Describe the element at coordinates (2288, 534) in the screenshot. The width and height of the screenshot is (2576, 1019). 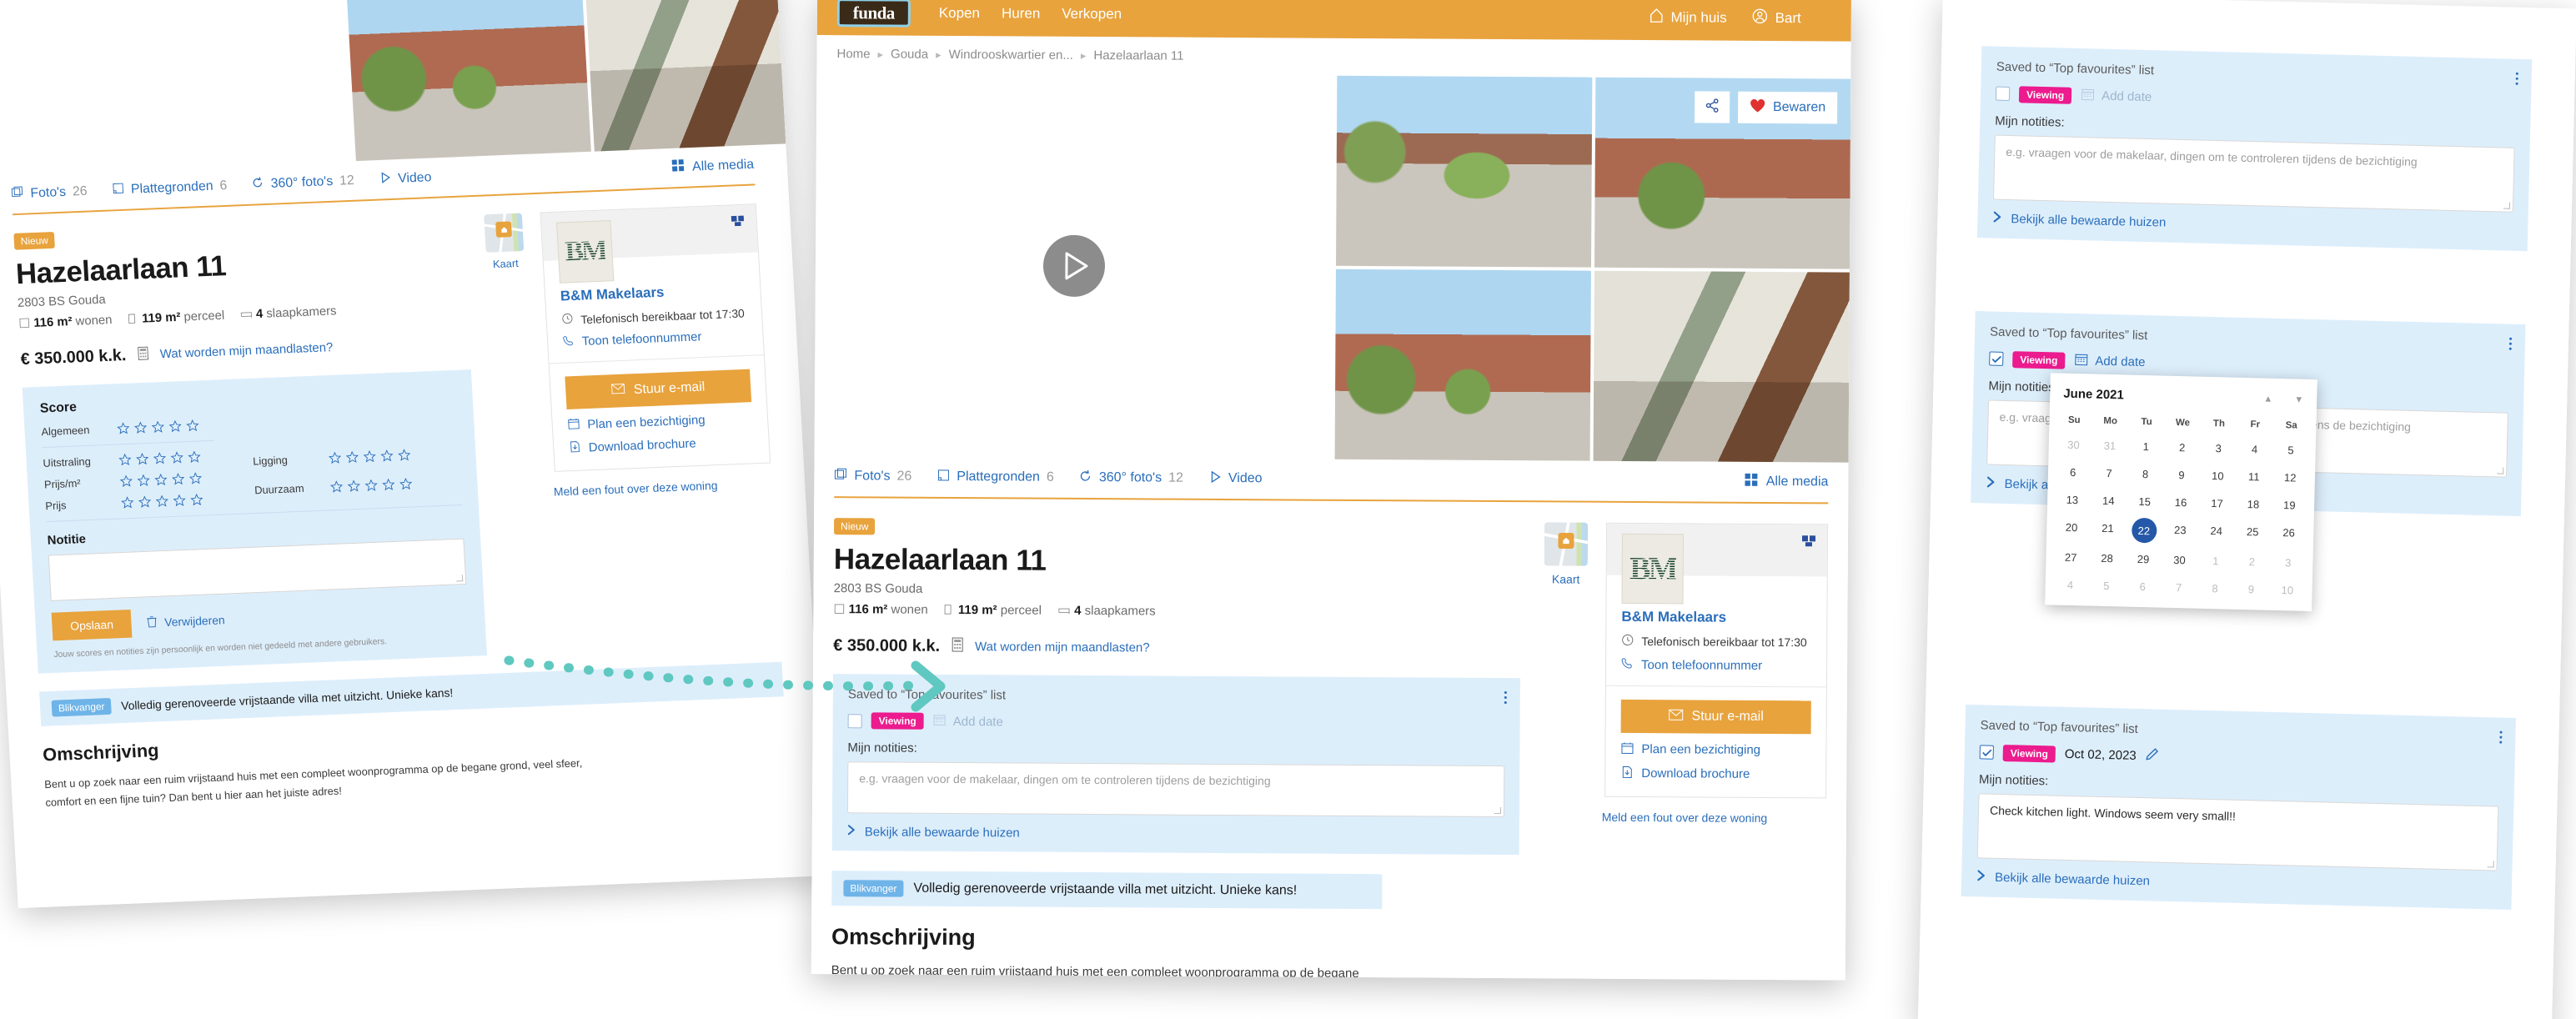
I see `calendar-day: 26` at that location.